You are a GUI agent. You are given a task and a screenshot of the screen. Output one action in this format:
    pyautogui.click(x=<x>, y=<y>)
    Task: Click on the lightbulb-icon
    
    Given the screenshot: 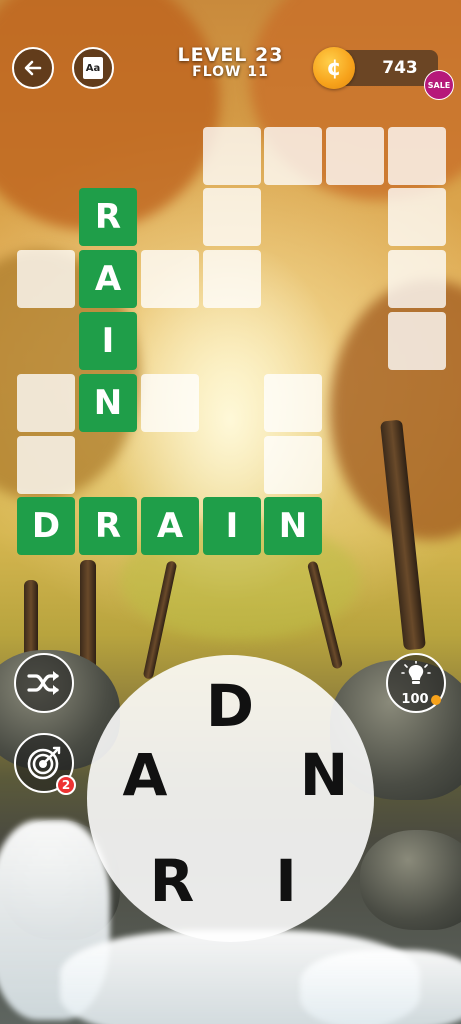 What is the action you would take?
    pyautogui.click(x=416, y=672)
    